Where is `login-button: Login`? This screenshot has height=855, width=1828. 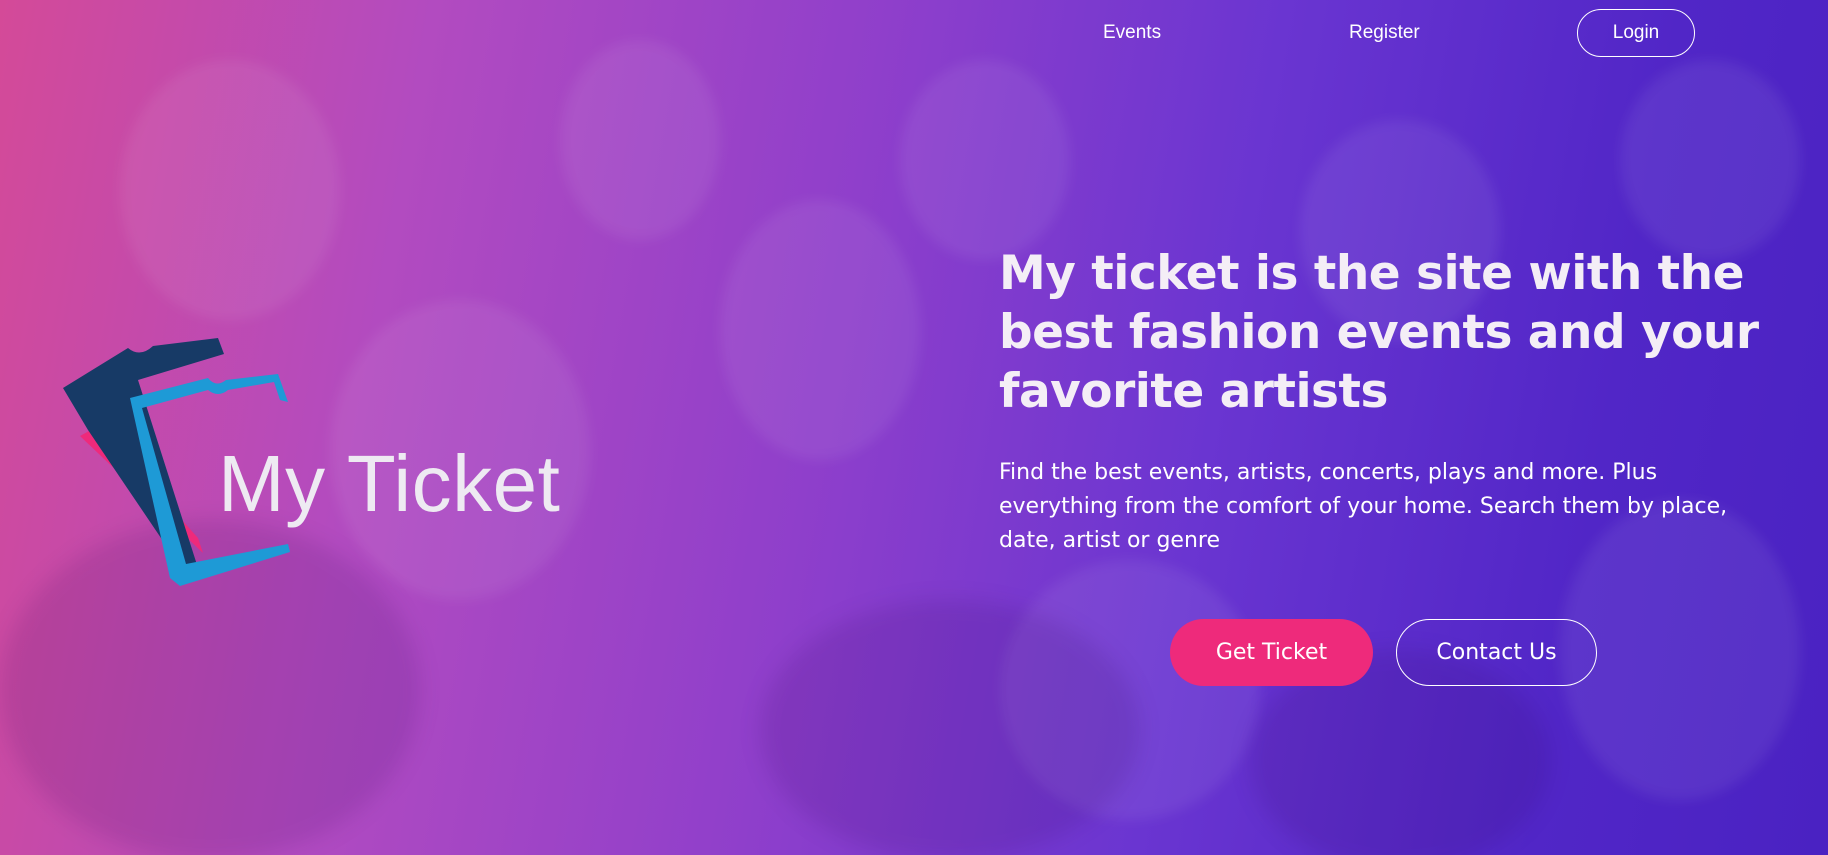
login-button: Login is located at coordinates (1636, 33).